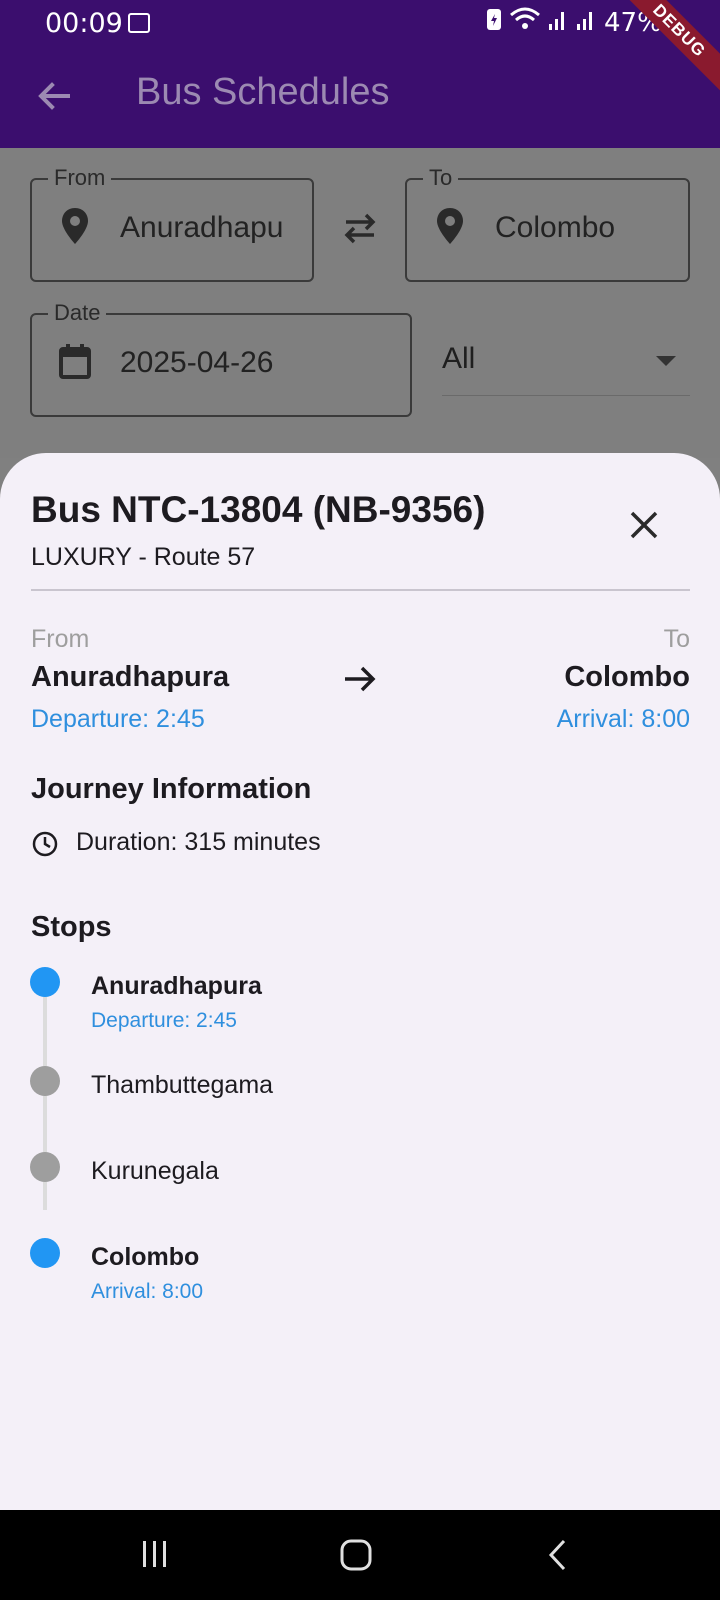  Describe the element at coordinates (360, 74) in the screenshot. I see `debug-banner-clip: DEBUG` at that location.